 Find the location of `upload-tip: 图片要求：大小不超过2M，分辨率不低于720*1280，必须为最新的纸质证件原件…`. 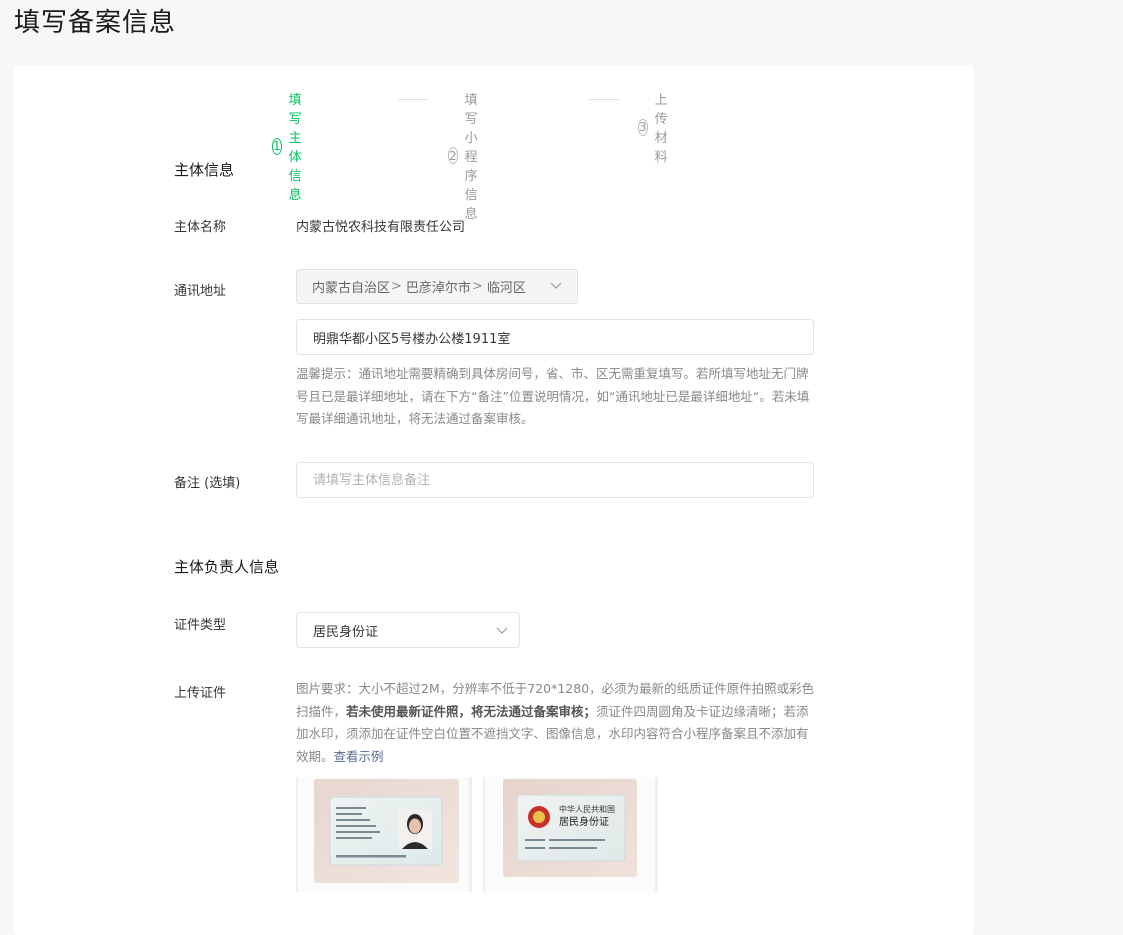

upload-tip: 图片要求：大小不超过2M，分辨率不低于720*1280，必须为最新的纸质证件原件… is located at coordinates (556, 723).